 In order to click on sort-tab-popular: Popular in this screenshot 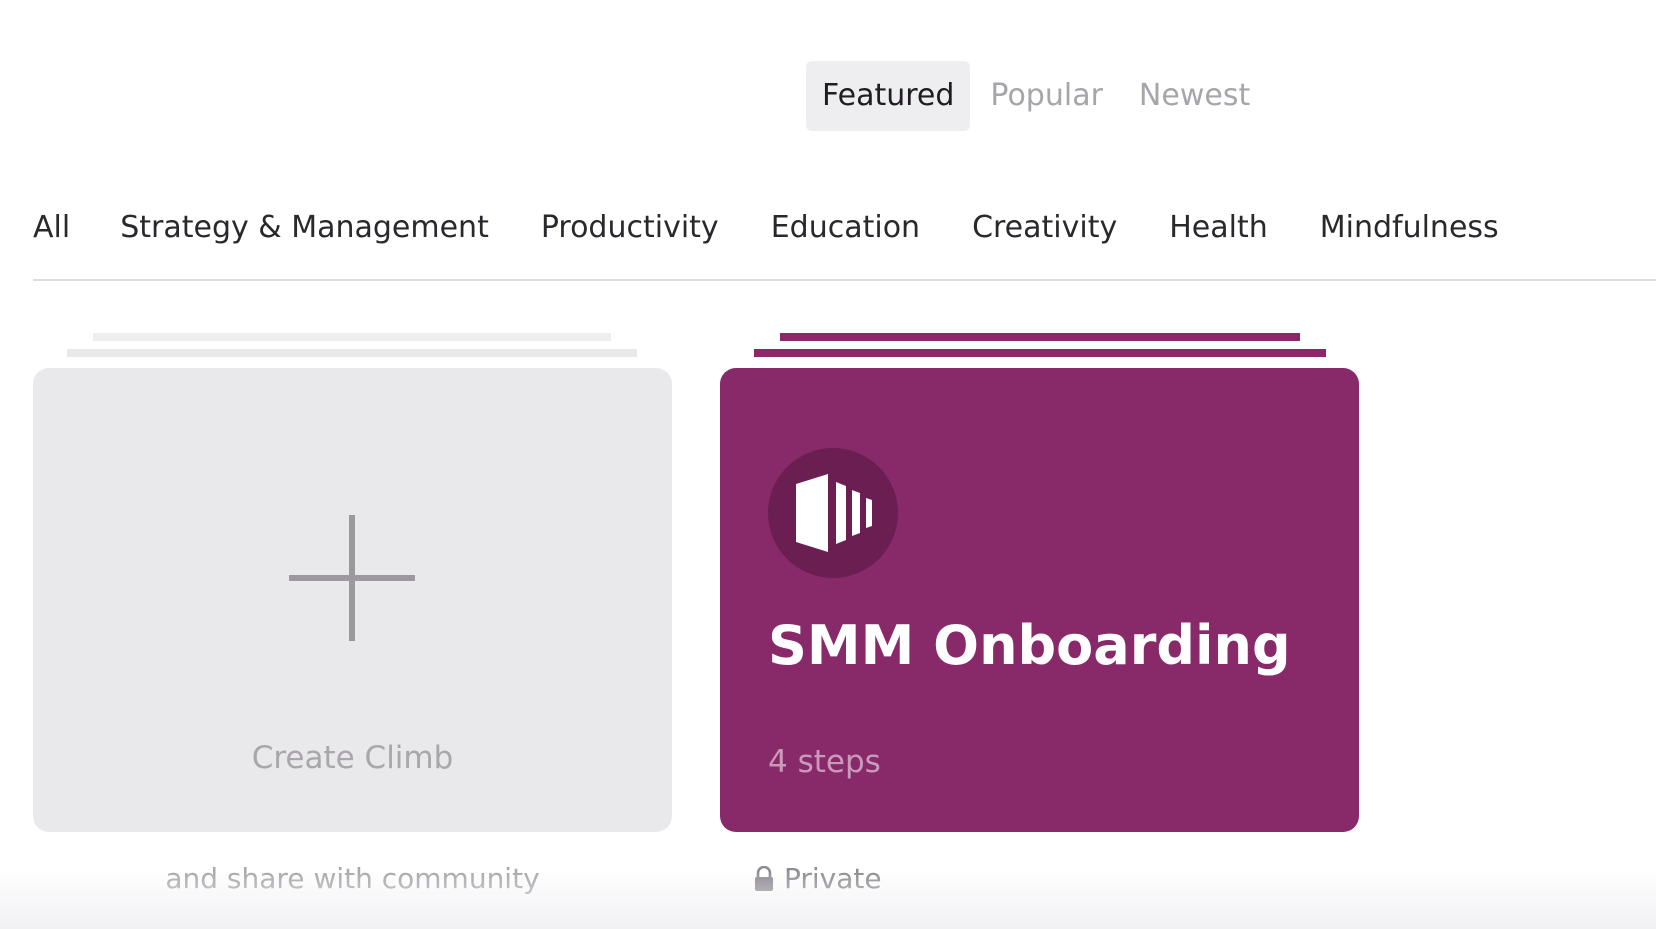, I will do `click(1046, 96)`.